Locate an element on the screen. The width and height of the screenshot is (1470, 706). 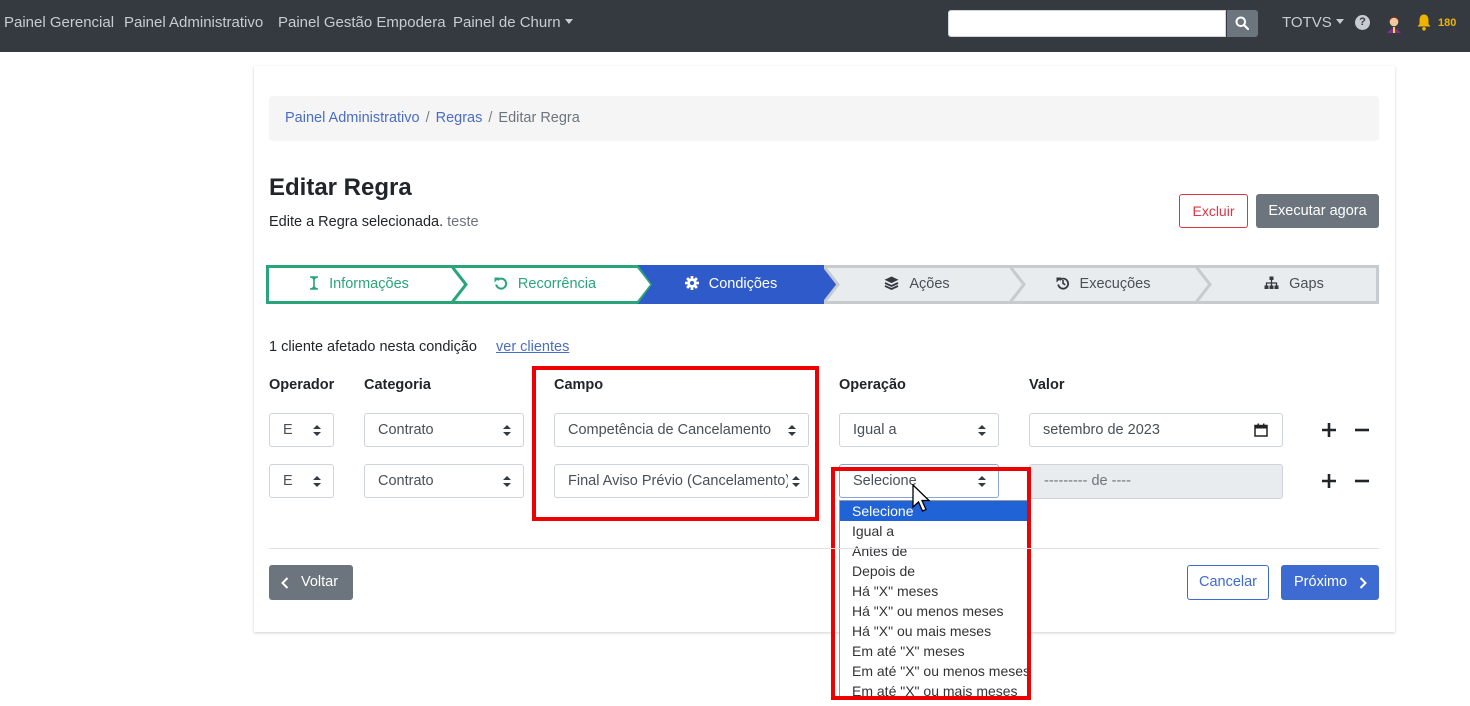
step-acoes: Ações is located at coordinates (924, 284).